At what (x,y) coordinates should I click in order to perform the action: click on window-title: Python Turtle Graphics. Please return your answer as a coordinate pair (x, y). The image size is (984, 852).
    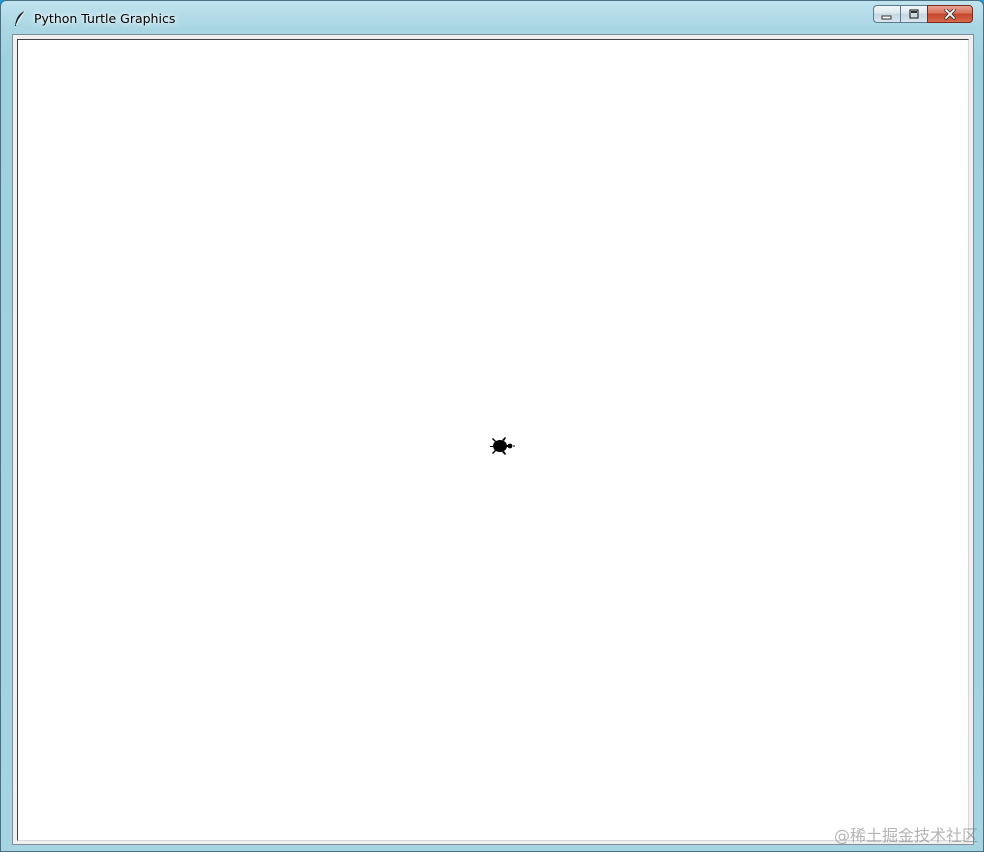
    Looking at the image, I should click on (105, 18).